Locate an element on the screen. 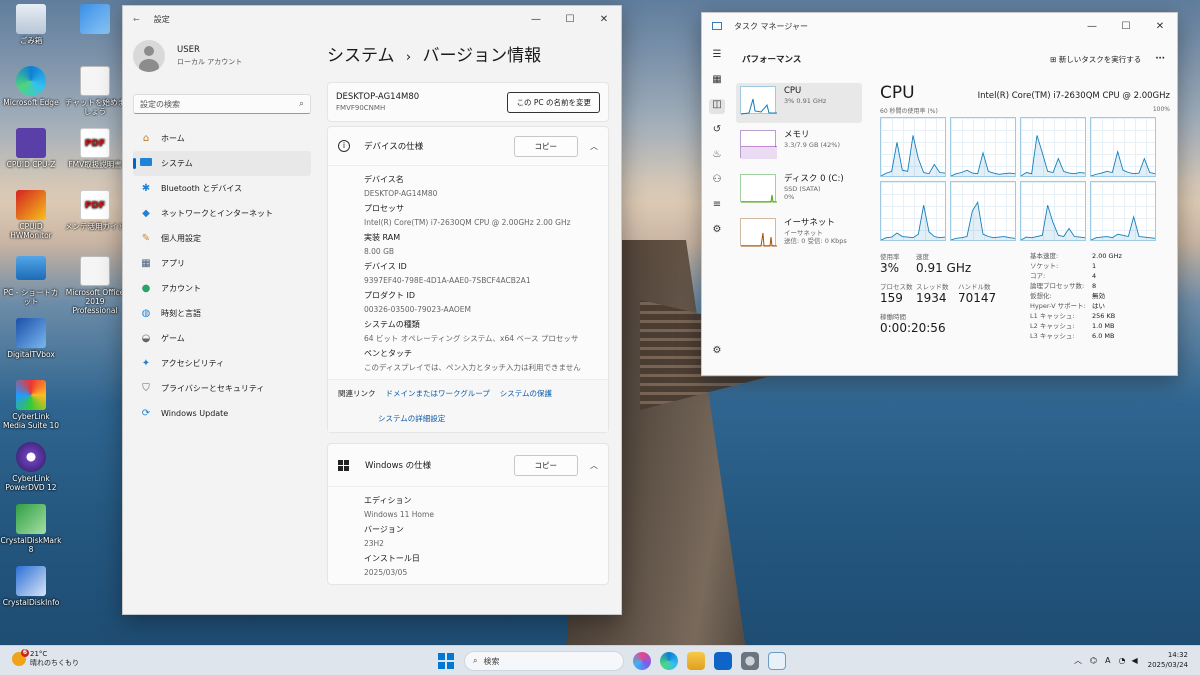 This screenshot has width=1200, height=675. link-advanced-system-settings: システムの詳細設定 is located at coordinates (411, 418).